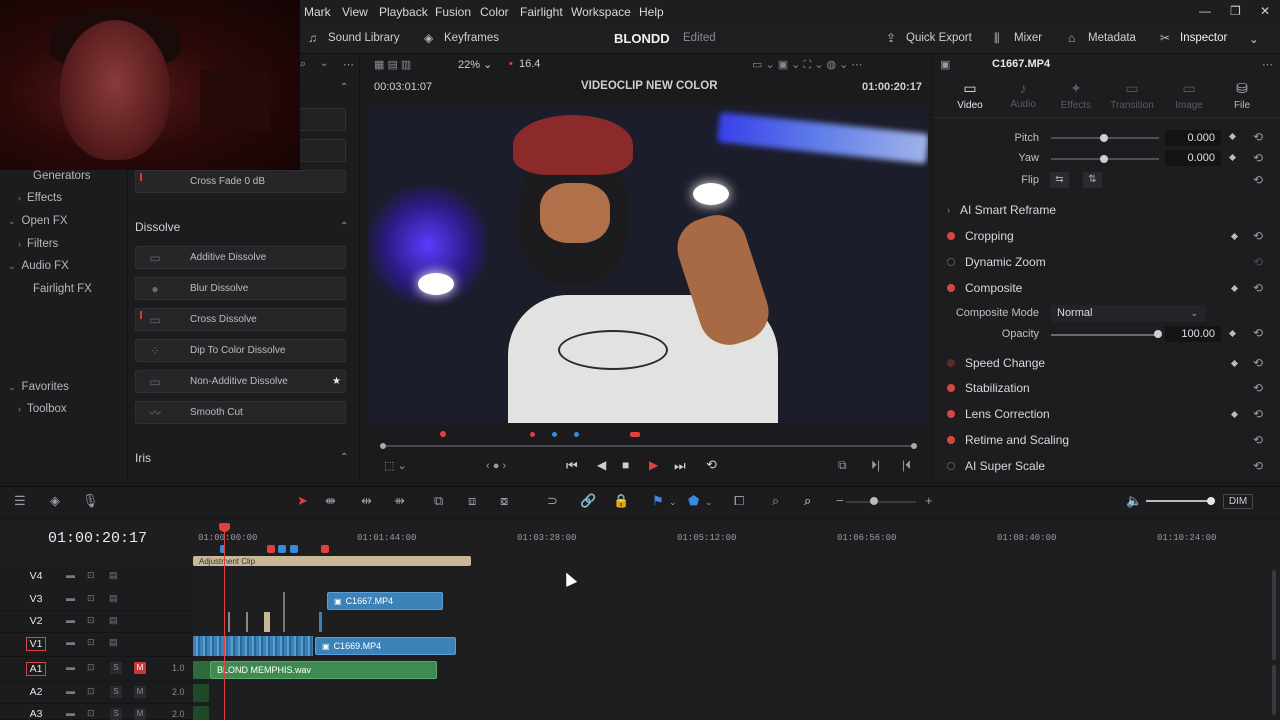  I want to click on timeline-view-options-icon: ☰, so click(20, 501).